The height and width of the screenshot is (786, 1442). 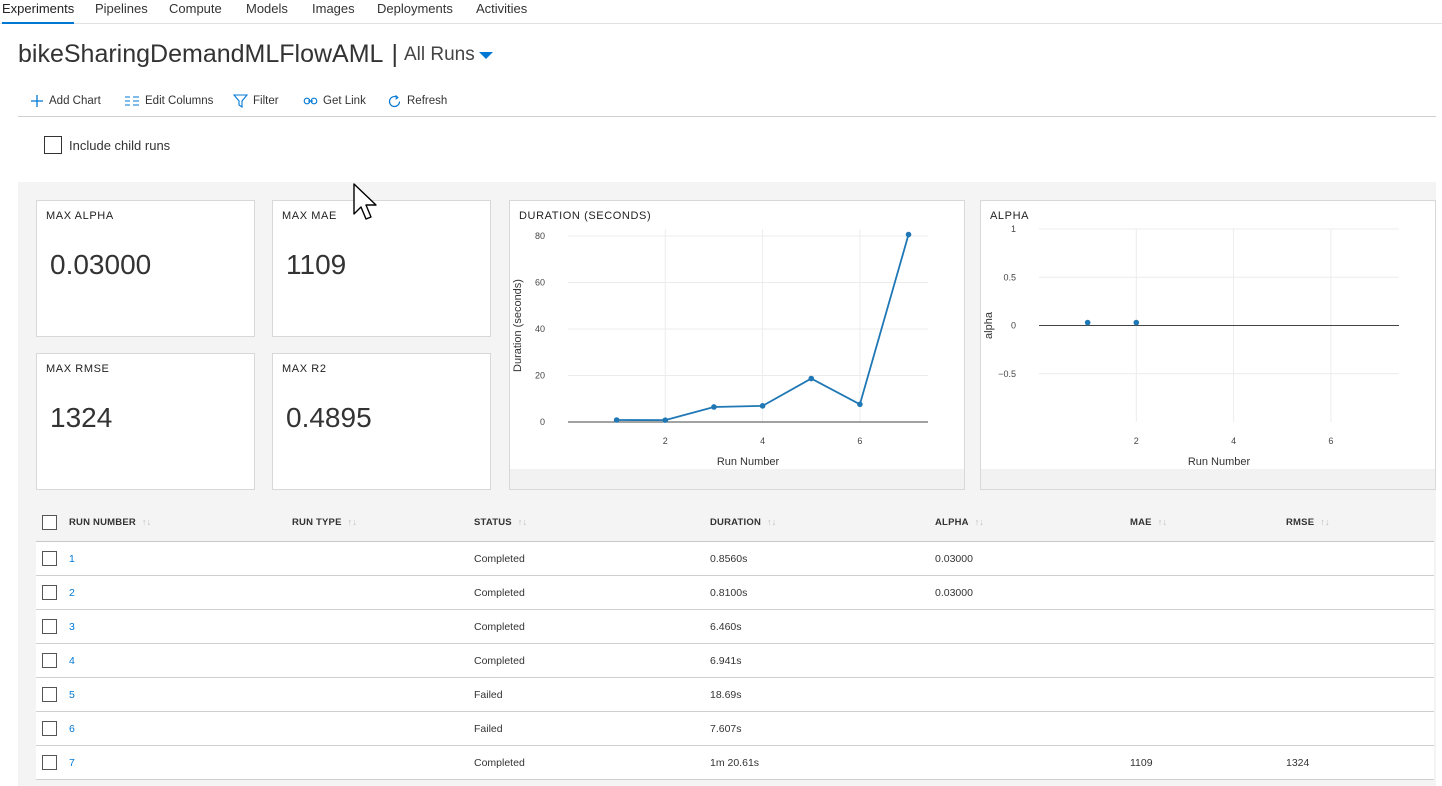 I want to click on table-row: 6 Failed 7.607s, so click(x=735, y=729).